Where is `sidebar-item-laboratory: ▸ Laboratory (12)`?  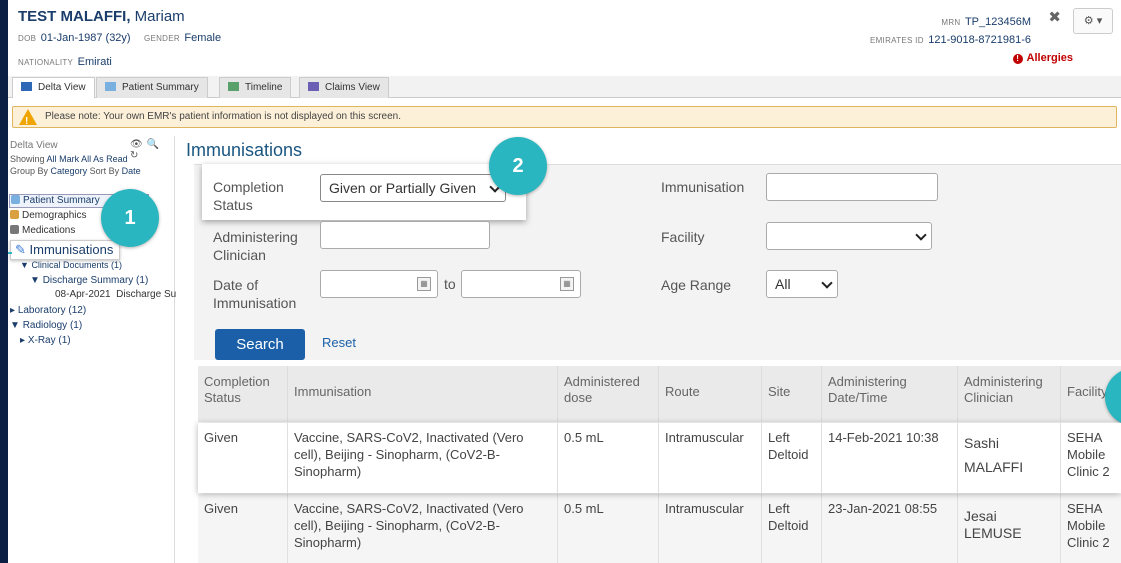
sidebar-item-laboratory: ▸ Laboratory (12) is located at coordinates (48, 310).